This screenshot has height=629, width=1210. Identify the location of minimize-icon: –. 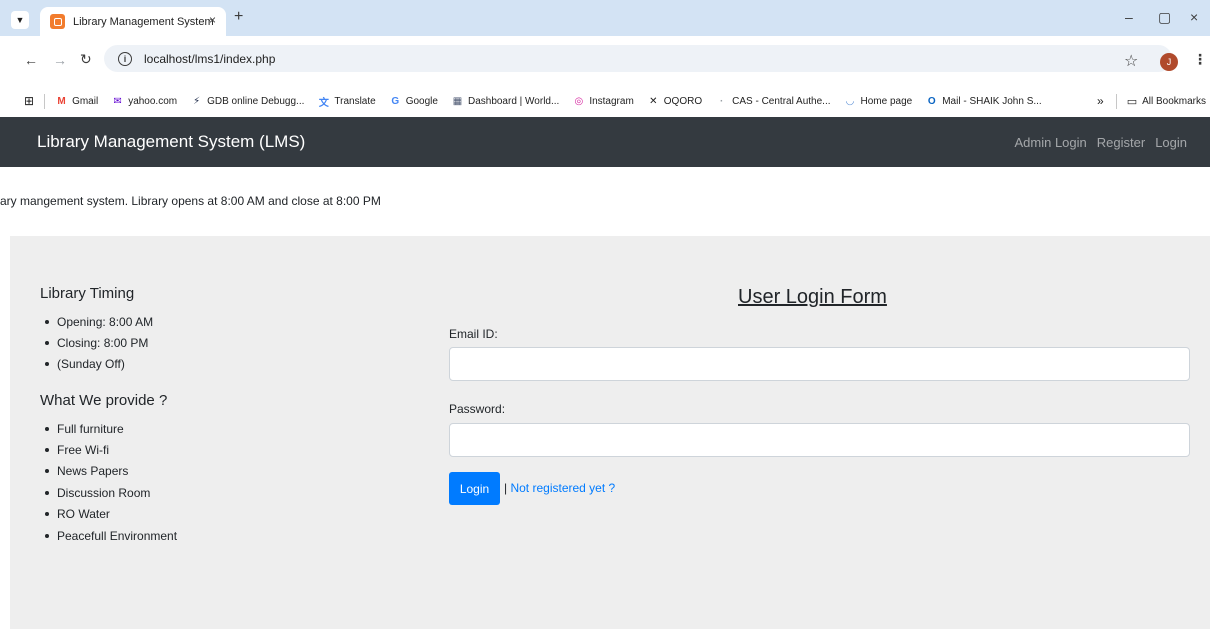
(1129, 17).